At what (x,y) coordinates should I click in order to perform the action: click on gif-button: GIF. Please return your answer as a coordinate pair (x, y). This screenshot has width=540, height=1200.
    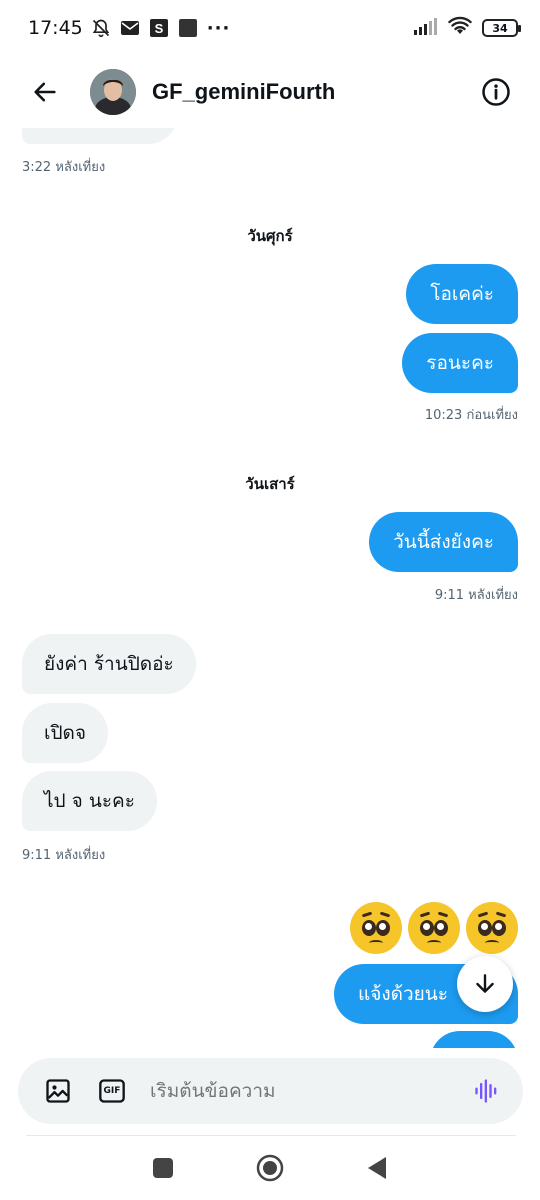
    Looking at the image, I should click on (112, 1091).